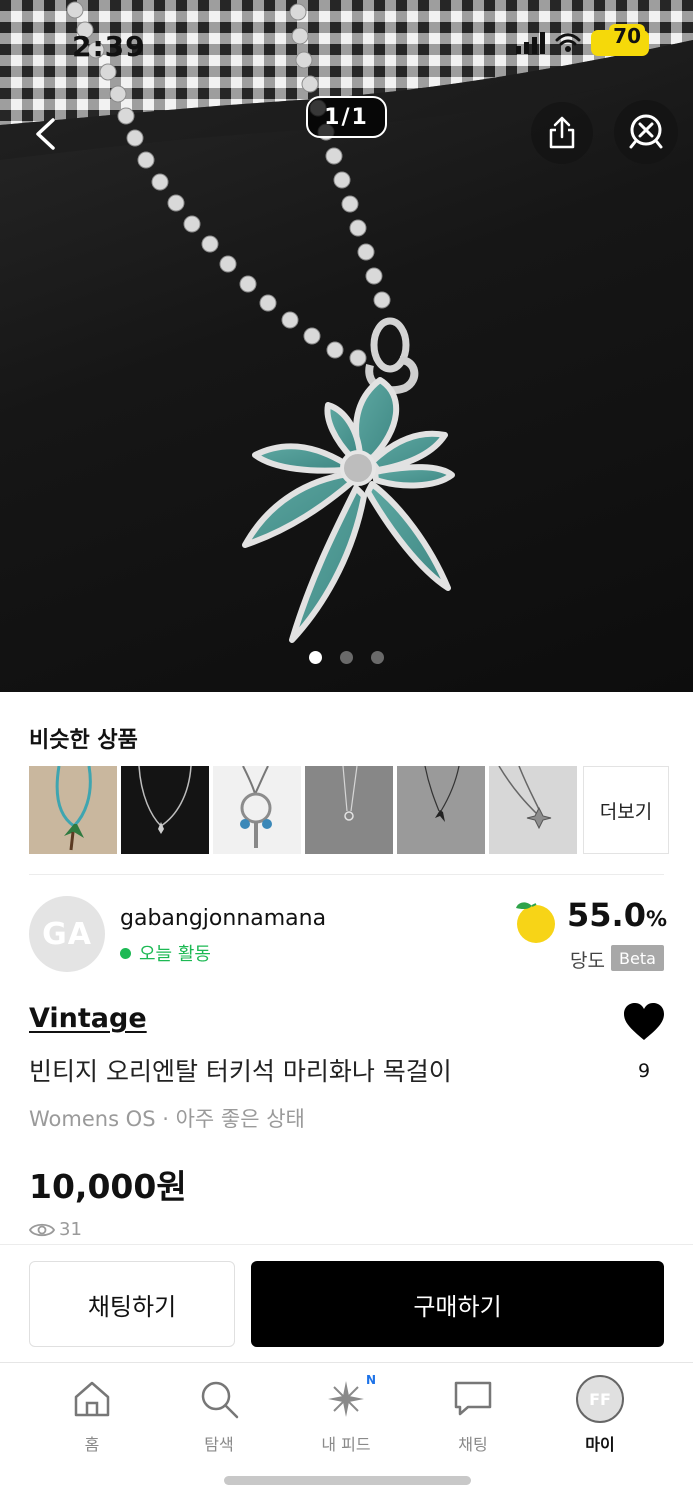  I want to click on active-status-dot, so click(125, 953).